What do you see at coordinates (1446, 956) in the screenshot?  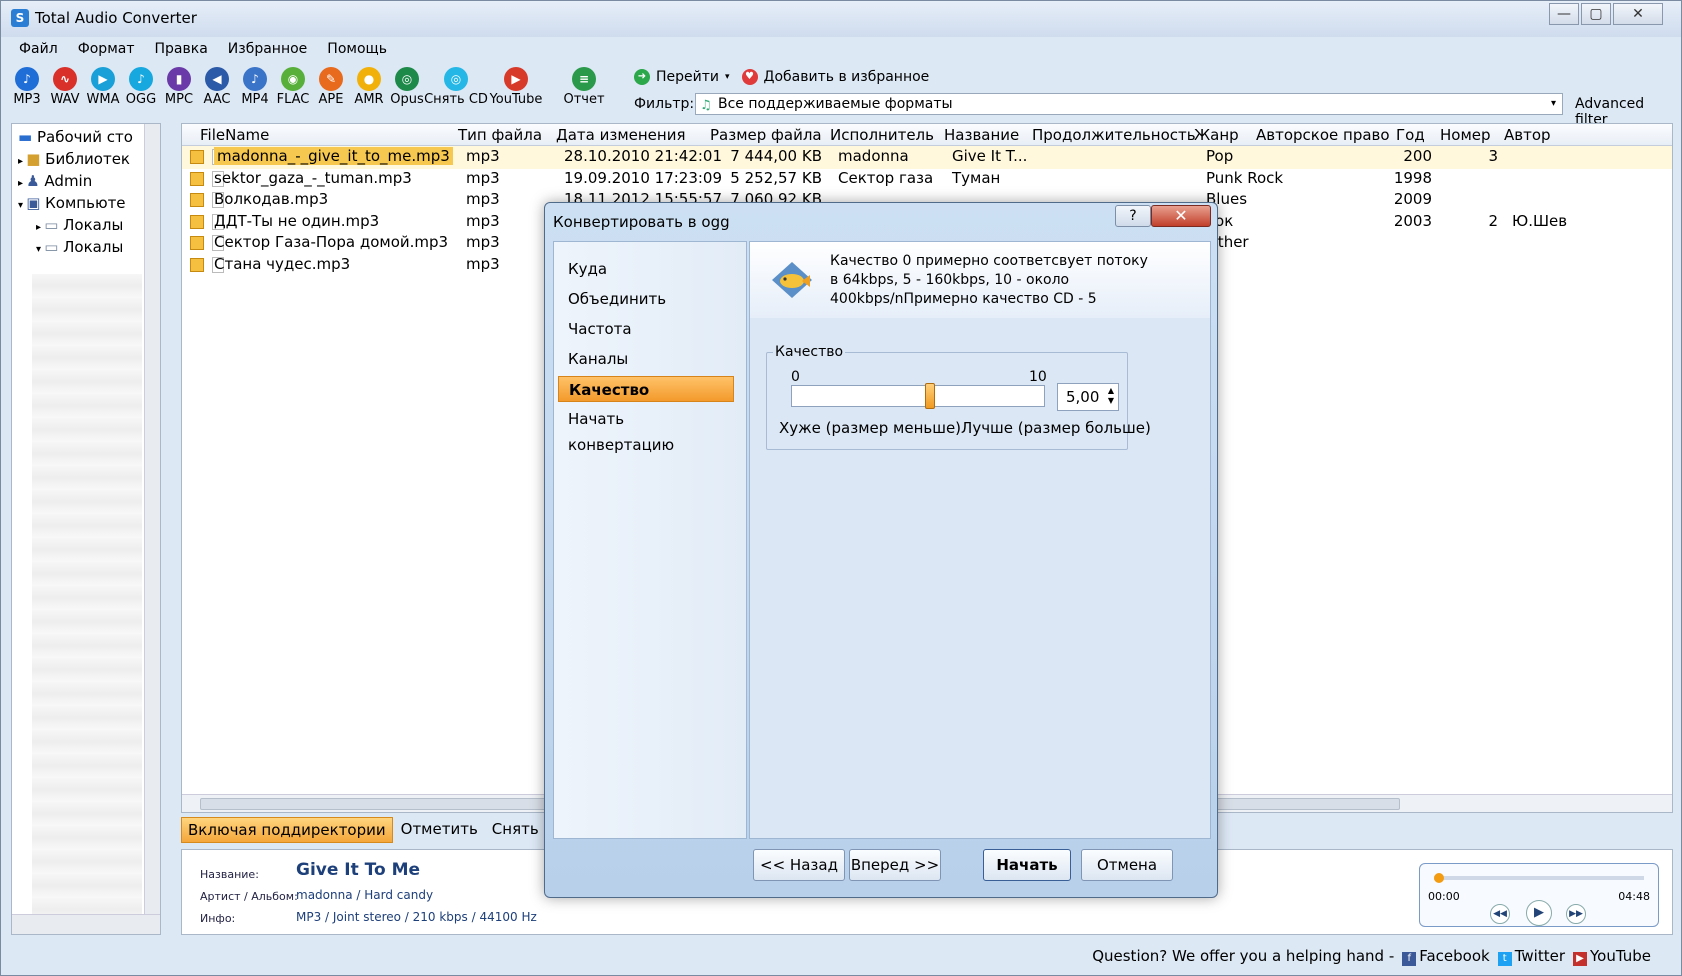 I see `facebook-link: f Facebook` at bounding box center [1446, 956].